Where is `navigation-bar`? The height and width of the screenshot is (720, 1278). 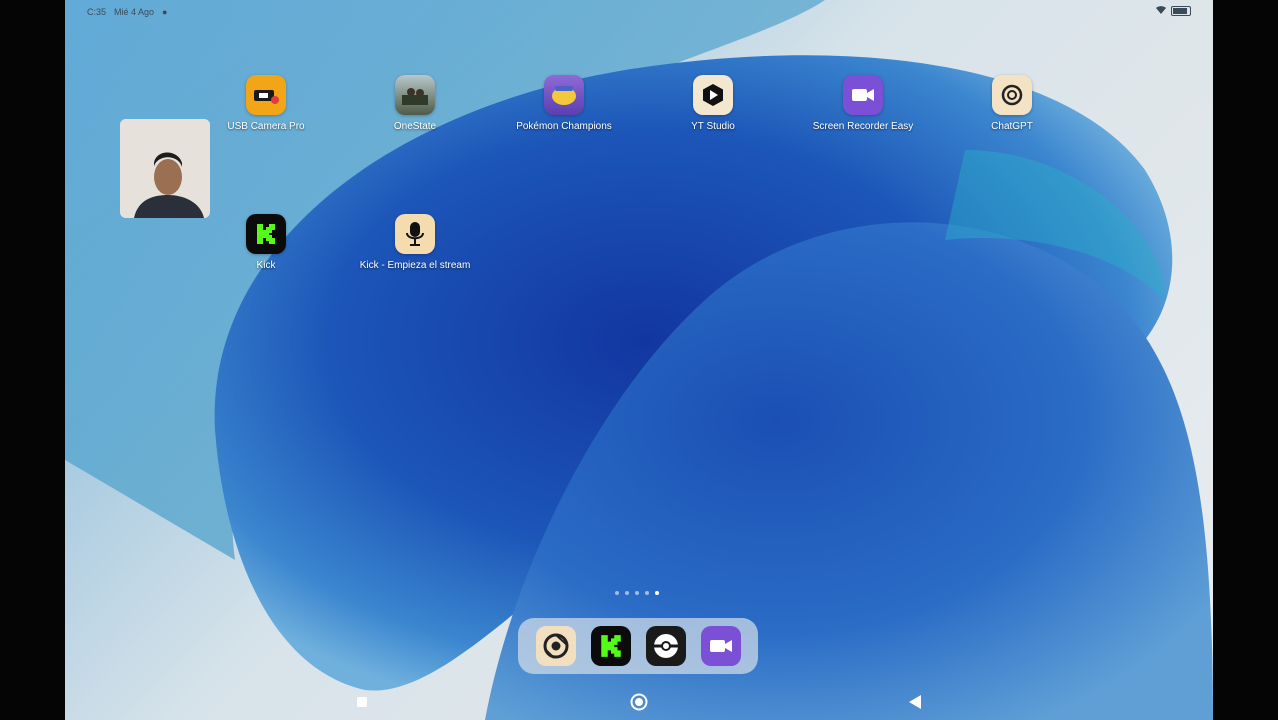 navigation-bar is located at coordinates (639, 702).